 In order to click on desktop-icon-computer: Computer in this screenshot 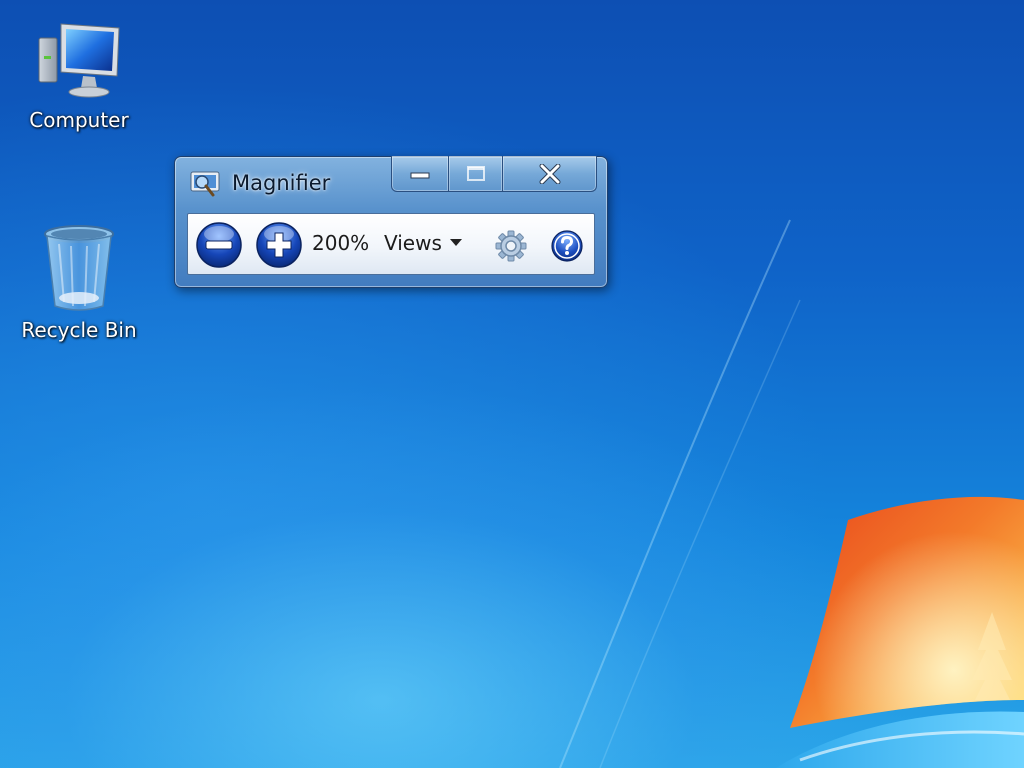, I will do `click(79, 75)`.